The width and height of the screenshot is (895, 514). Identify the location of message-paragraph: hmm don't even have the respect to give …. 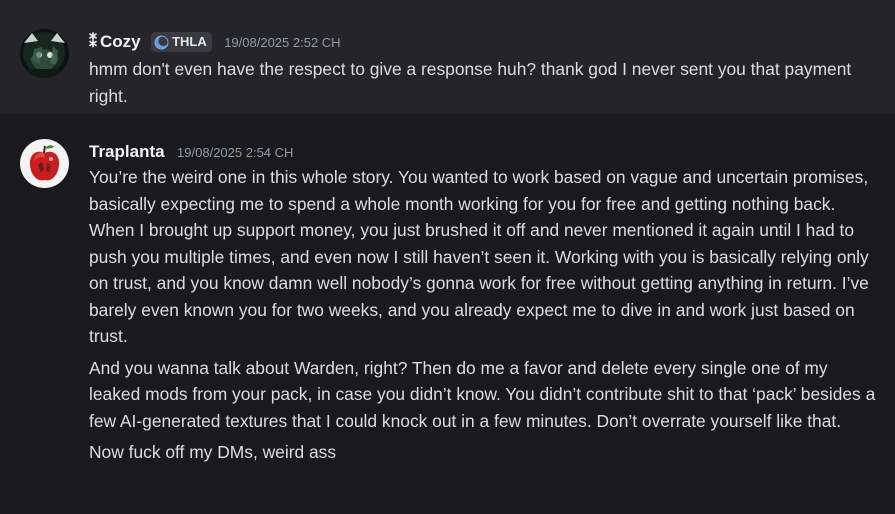
(470, 82).